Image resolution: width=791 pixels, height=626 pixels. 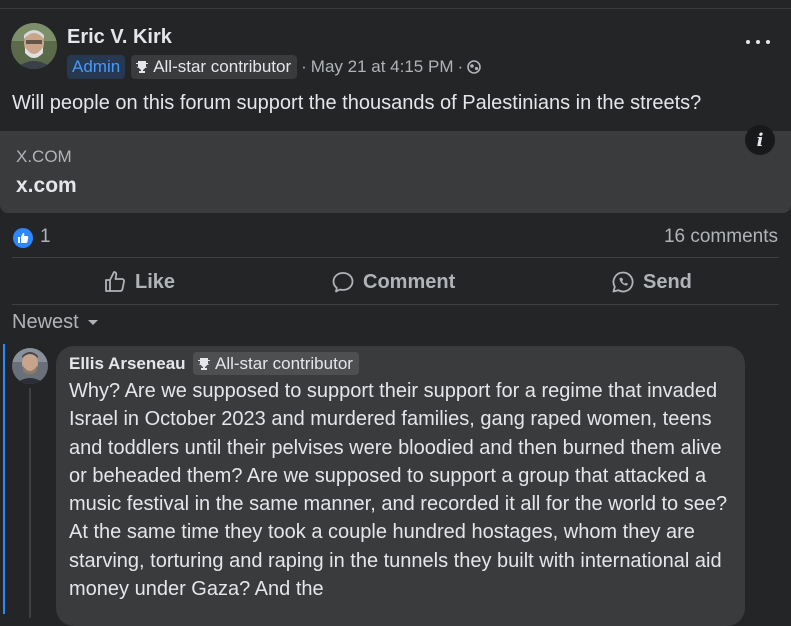 I want to click on post-timestamp: May 21 at 4:15 PM, so click(x=382, y=67).